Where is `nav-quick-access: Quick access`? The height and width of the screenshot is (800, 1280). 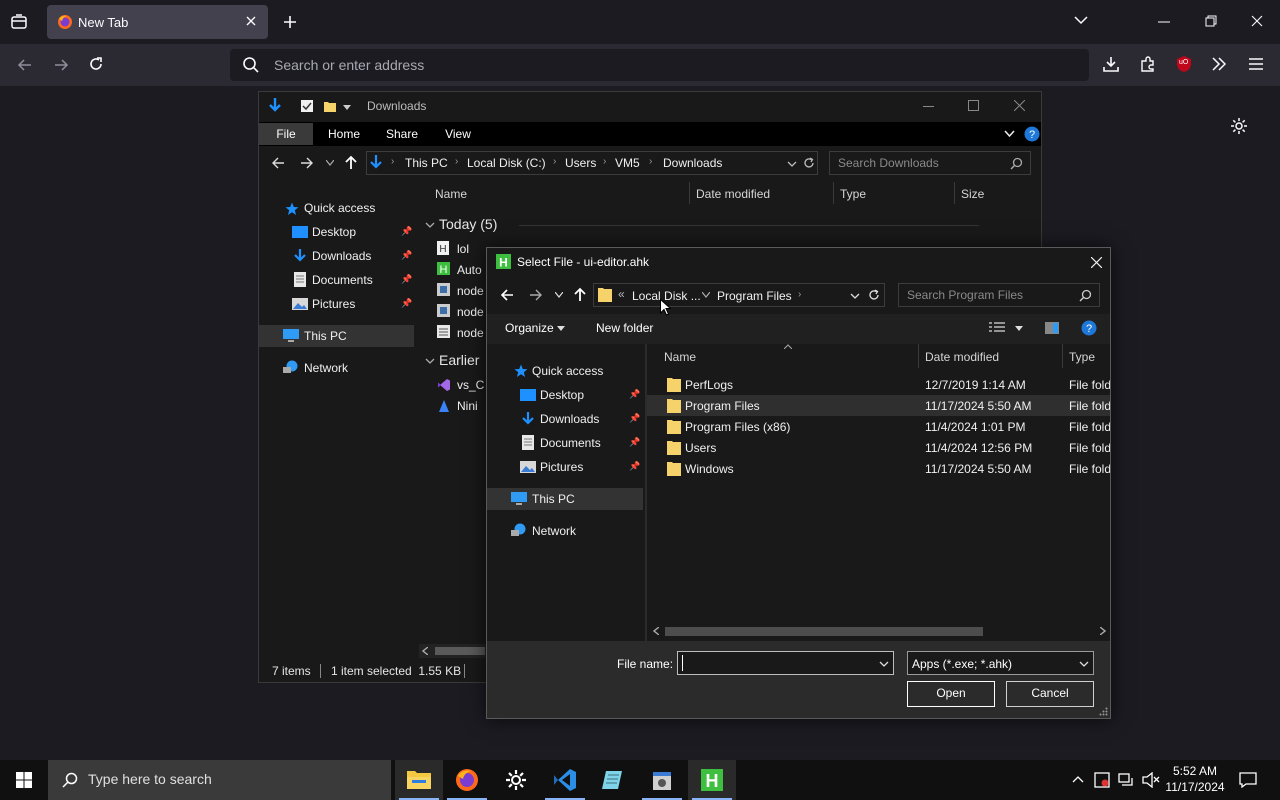 nav-quick-access: Quick access is located at coordinates (567, 371).